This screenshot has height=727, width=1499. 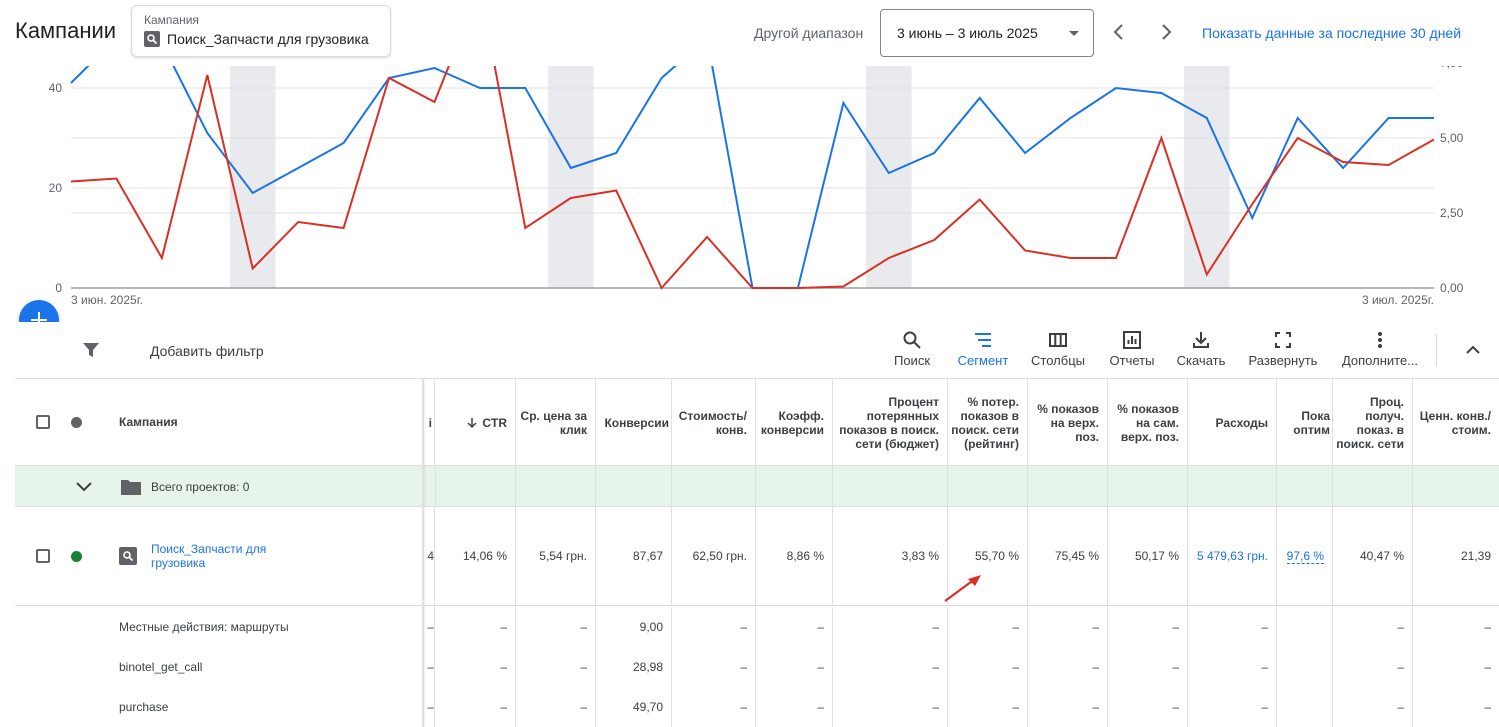 What do you see at coordinates (425, 422) in the screenshot?
I see `header-partial-column: і` at bounding box center [425, 422].